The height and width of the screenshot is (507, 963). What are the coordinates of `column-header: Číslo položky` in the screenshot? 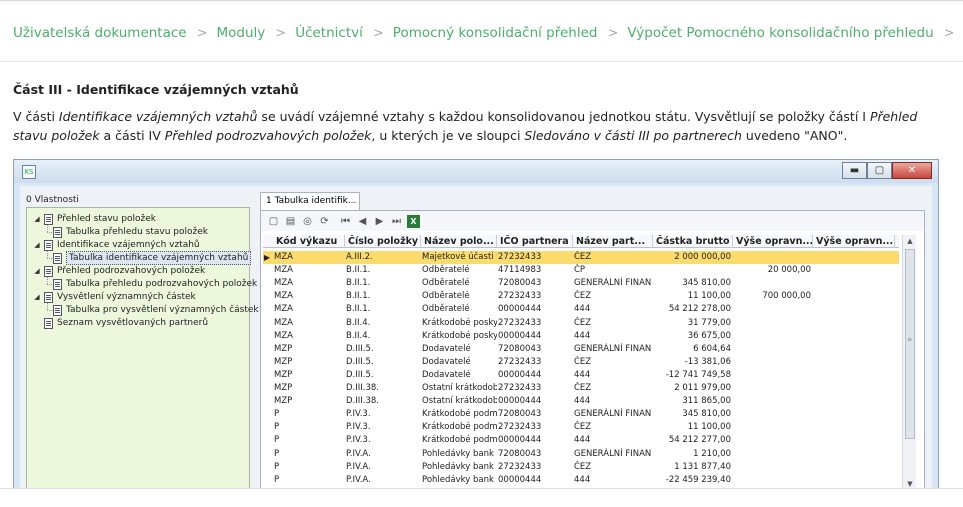 It's located at (383, 241).